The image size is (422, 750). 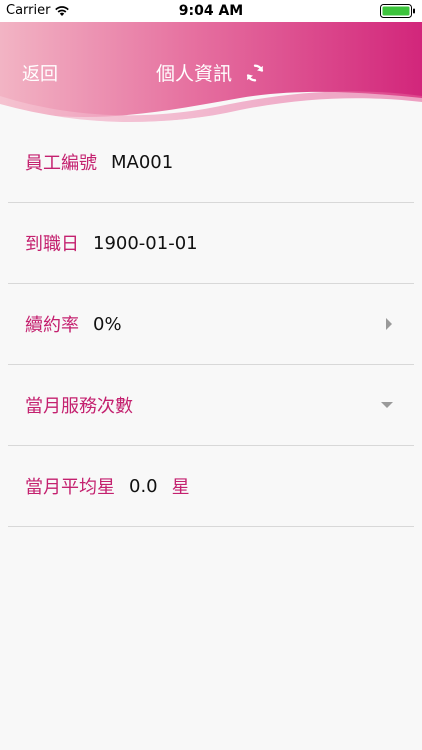 What do you see at coordinates (389, 324) in the screenshot?
I see `chevron-right-icon` at bounding box center [389, 324].